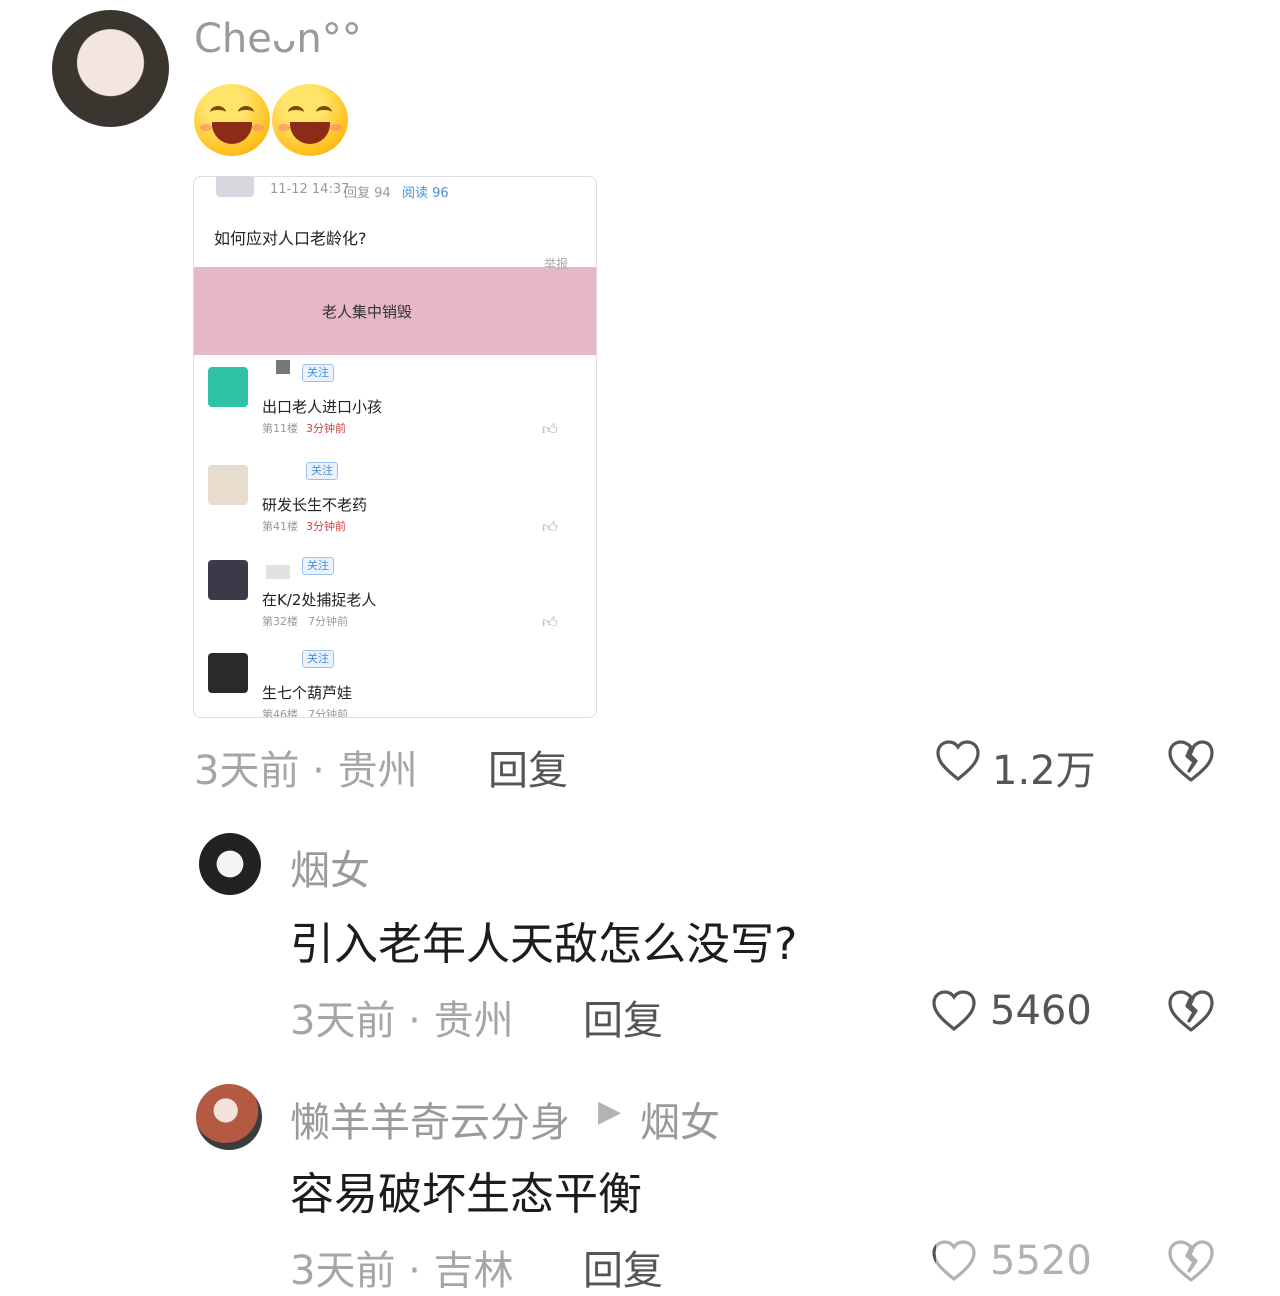 The height and width of the screenshot is (1296, 1280). I want to click on reply-arrow-icon: ▶, so click(610, 1111).